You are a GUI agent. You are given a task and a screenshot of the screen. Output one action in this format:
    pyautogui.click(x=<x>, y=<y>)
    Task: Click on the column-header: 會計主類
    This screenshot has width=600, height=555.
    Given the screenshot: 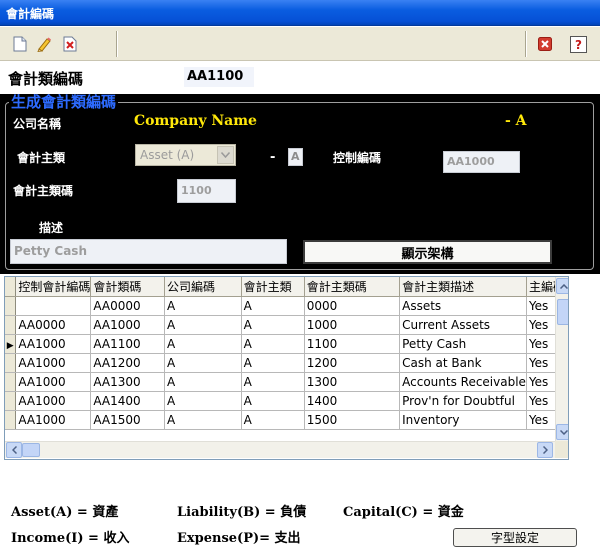 What is the action you would take?
    pyautogui.click(x=273, y=287)
    